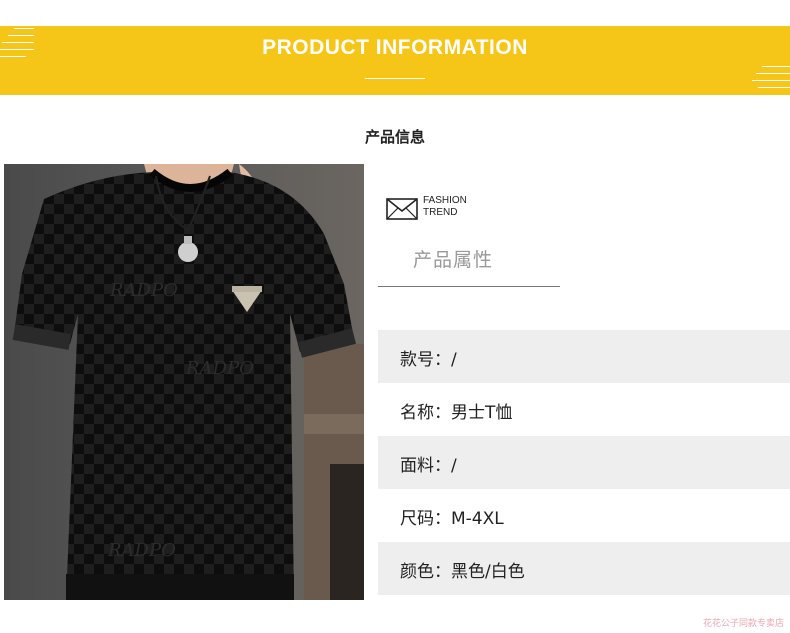 This screenshot has width=790, height=633. I want to click on section-subtitle: 产品信息, so click(394, 137).